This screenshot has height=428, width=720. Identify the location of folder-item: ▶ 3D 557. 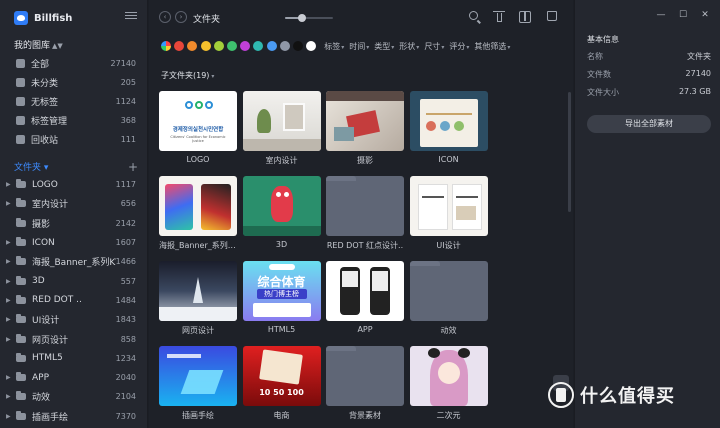
(74, 280).